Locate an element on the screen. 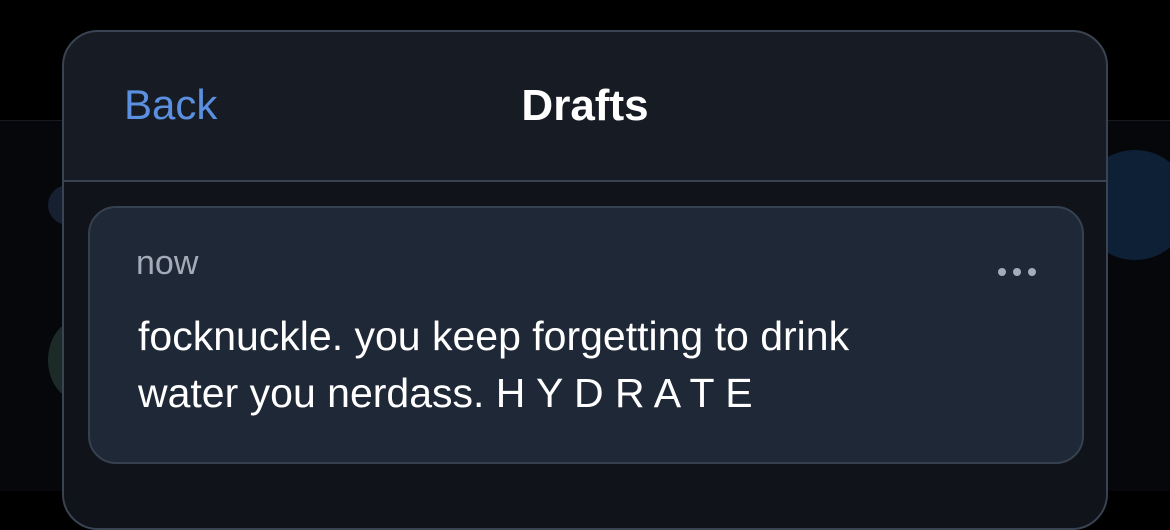 The height and width of the screenshot is (530, 1170). page-title: Drafts is located at coordinates (585, 105).